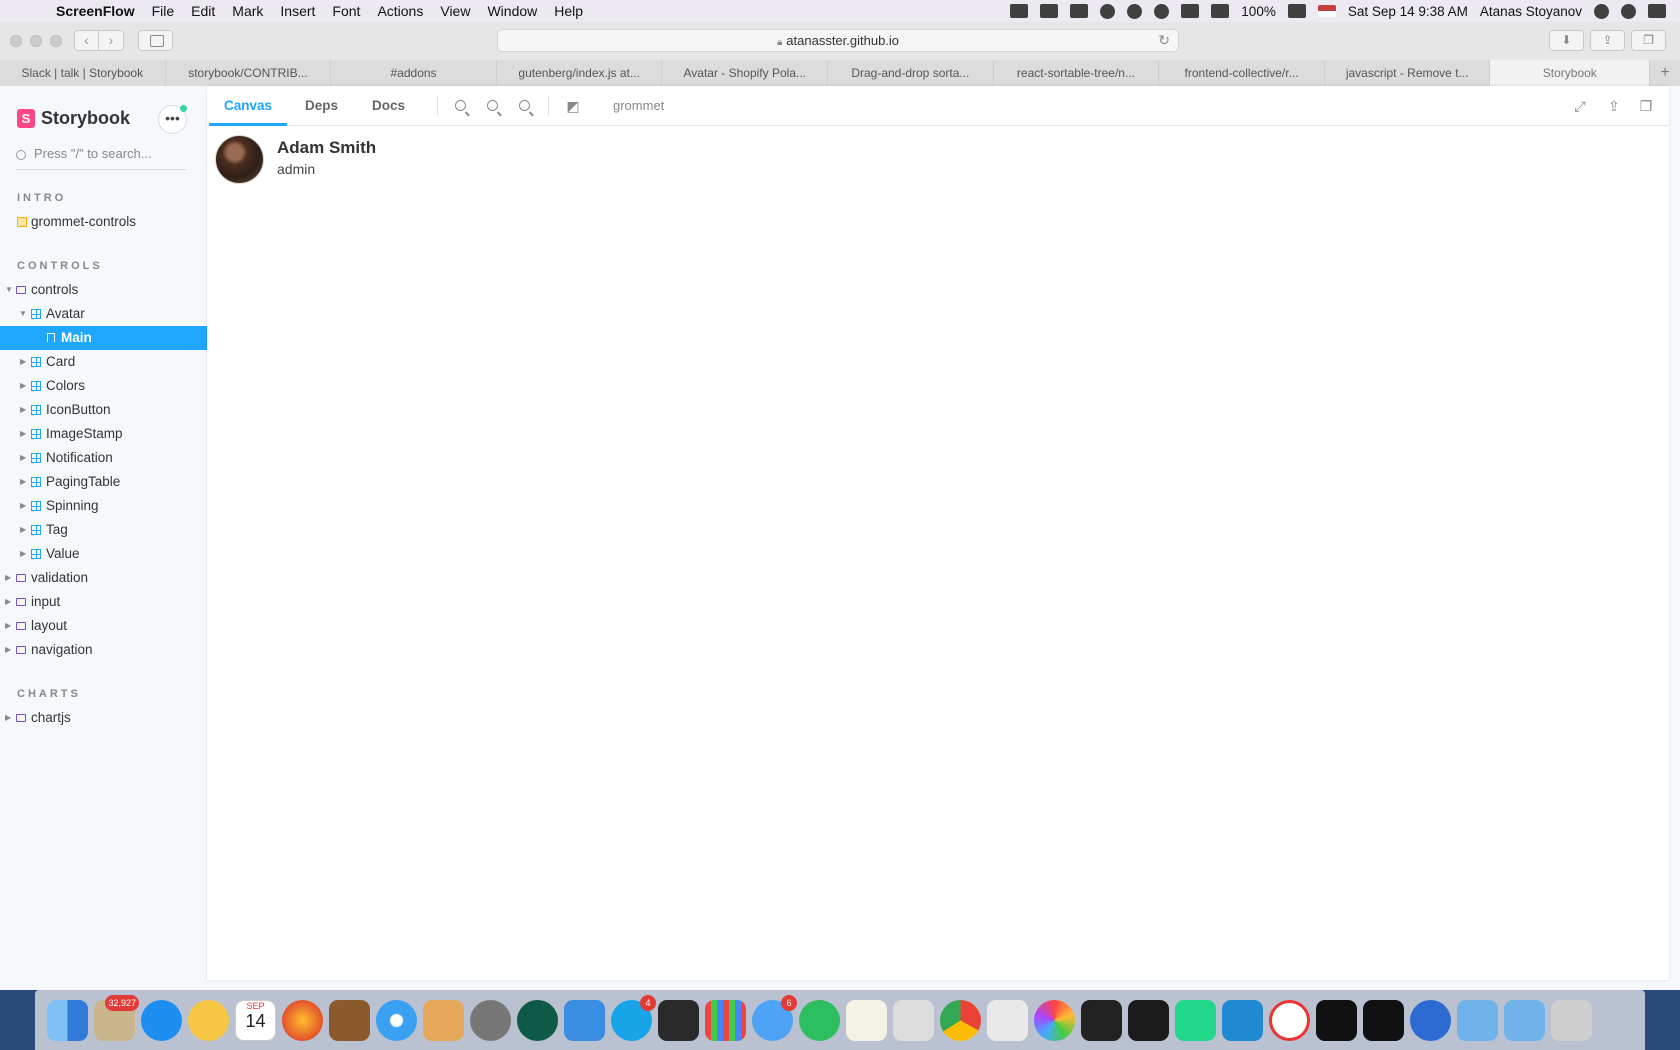 This screenshot has width=1680, height=1050. I want to click on browser-tab-active: Storybook, so click(1570, 73).